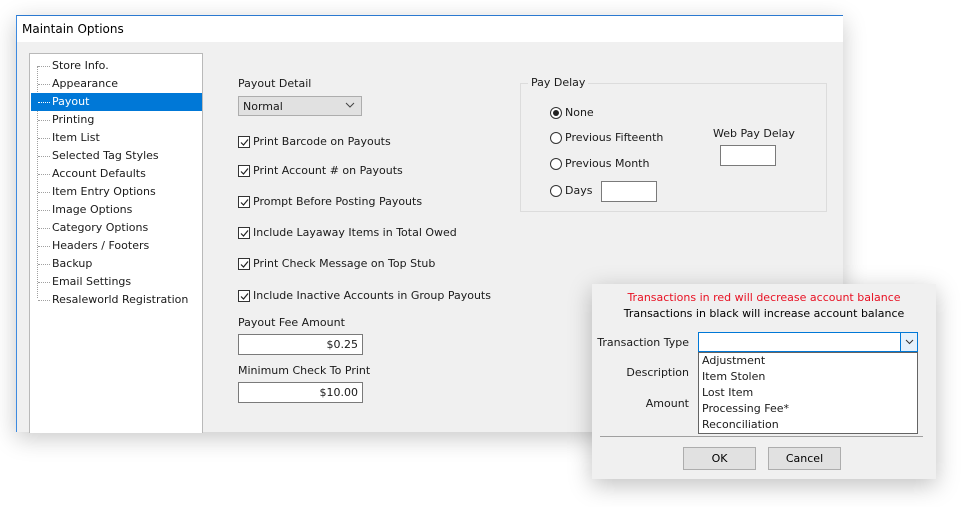 The width and height of the screenshot is (962, 507). I want to click on tree-item: Item List, so click(116, 138).